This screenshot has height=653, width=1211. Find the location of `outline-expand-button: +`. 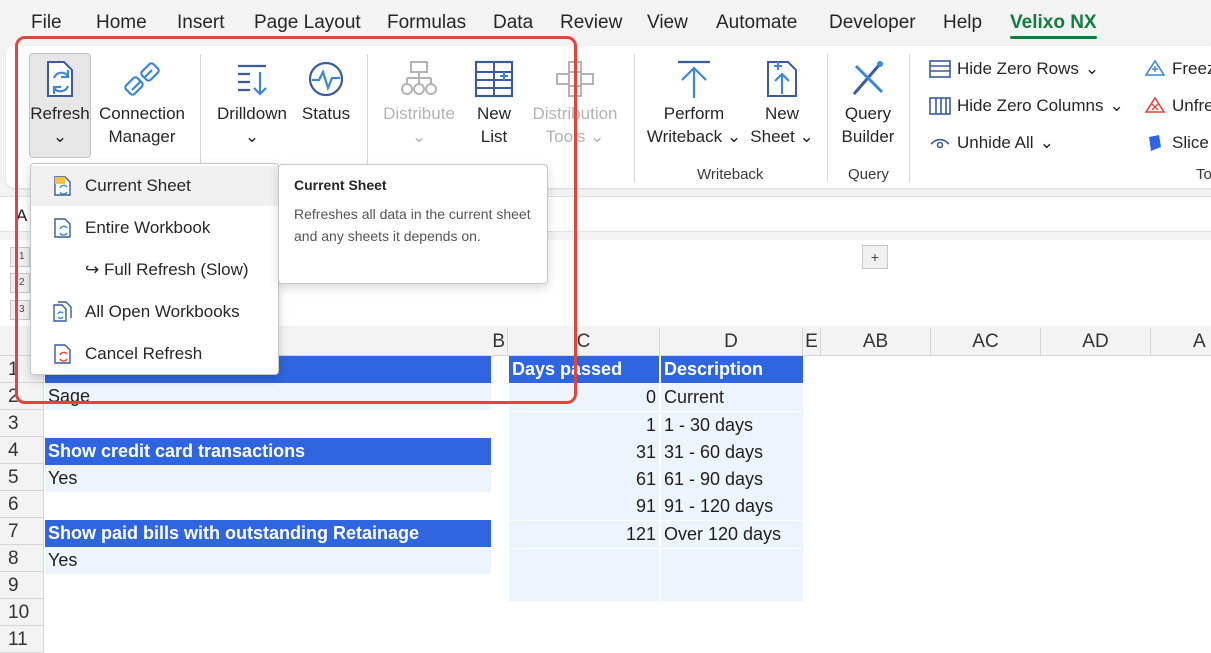

outline-expand-button: + is located at coordinates (875, 257).